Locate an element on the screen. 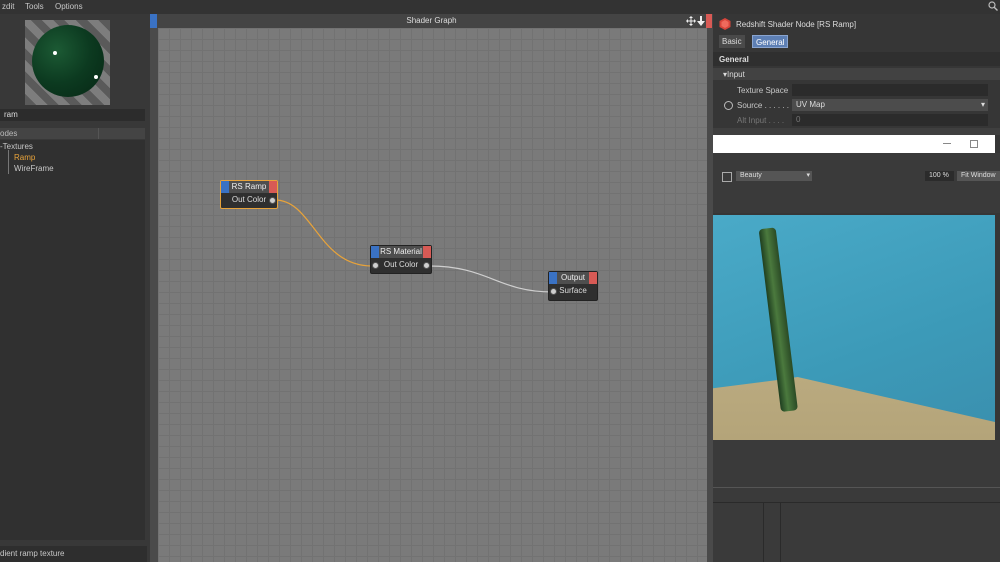 Image resolution: width=1000 pixels, height=562 pixels. source-select: UV Map ▾ is located at coordinates (890, 105).